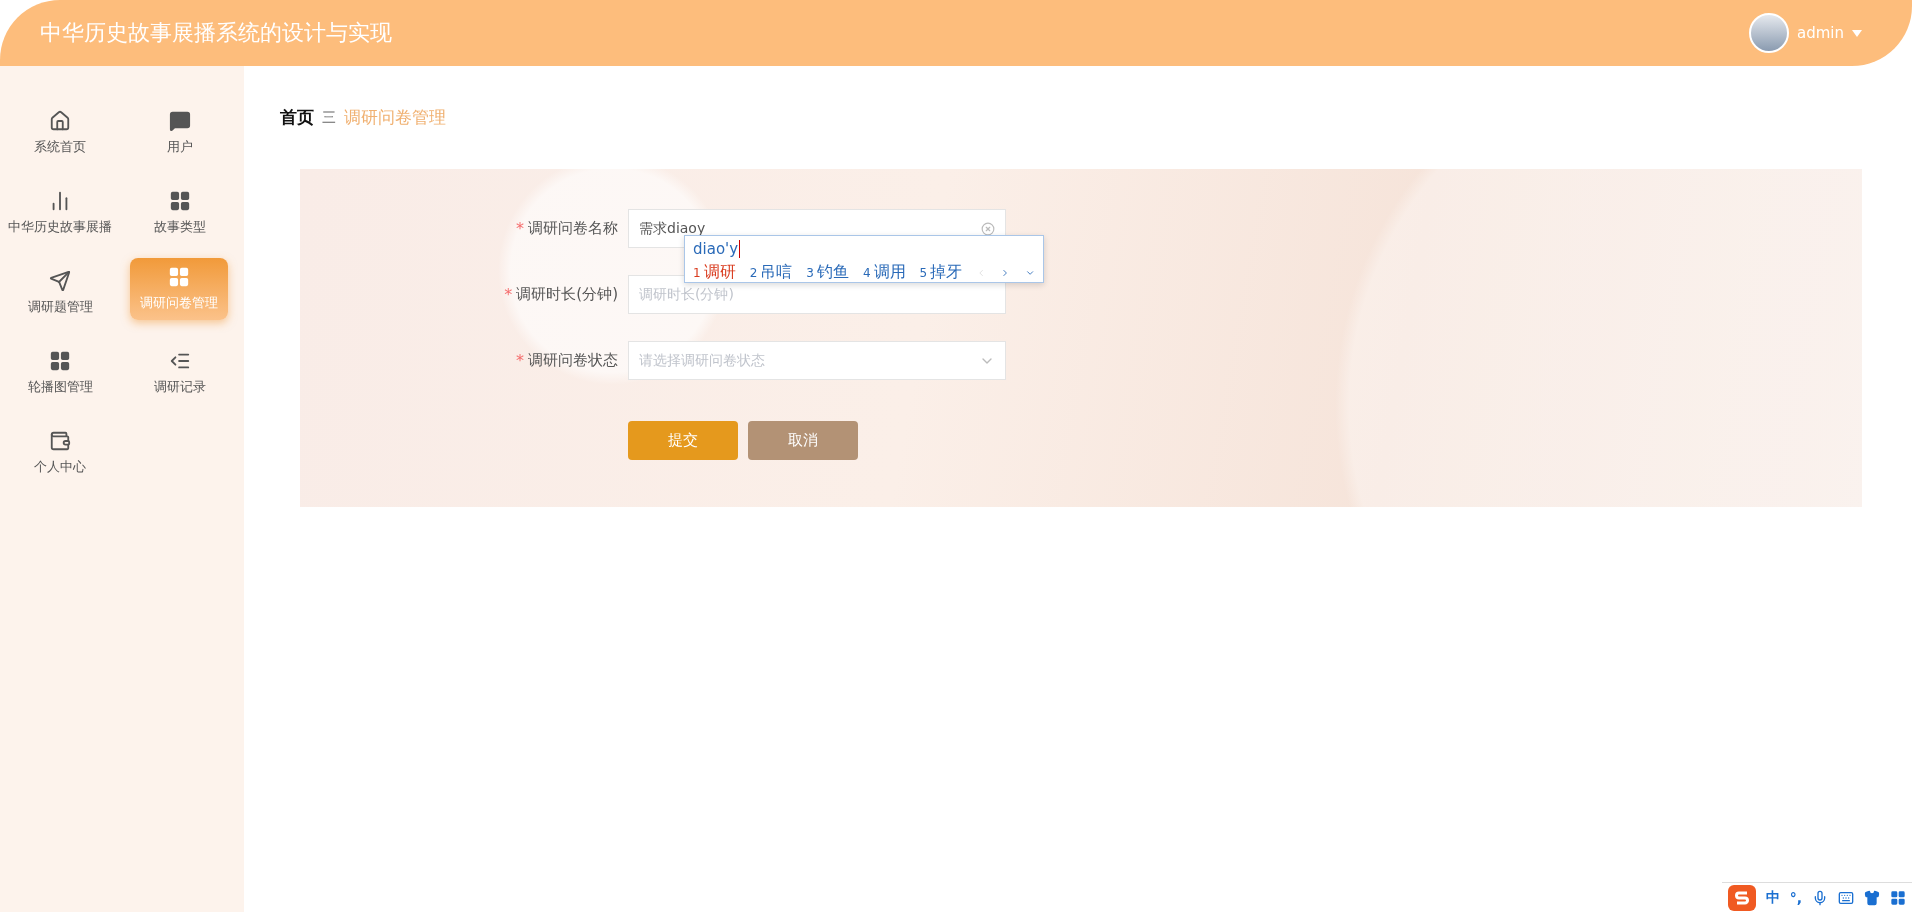  I want to click on field-label: 调研问卷名称, so click(573, 228).